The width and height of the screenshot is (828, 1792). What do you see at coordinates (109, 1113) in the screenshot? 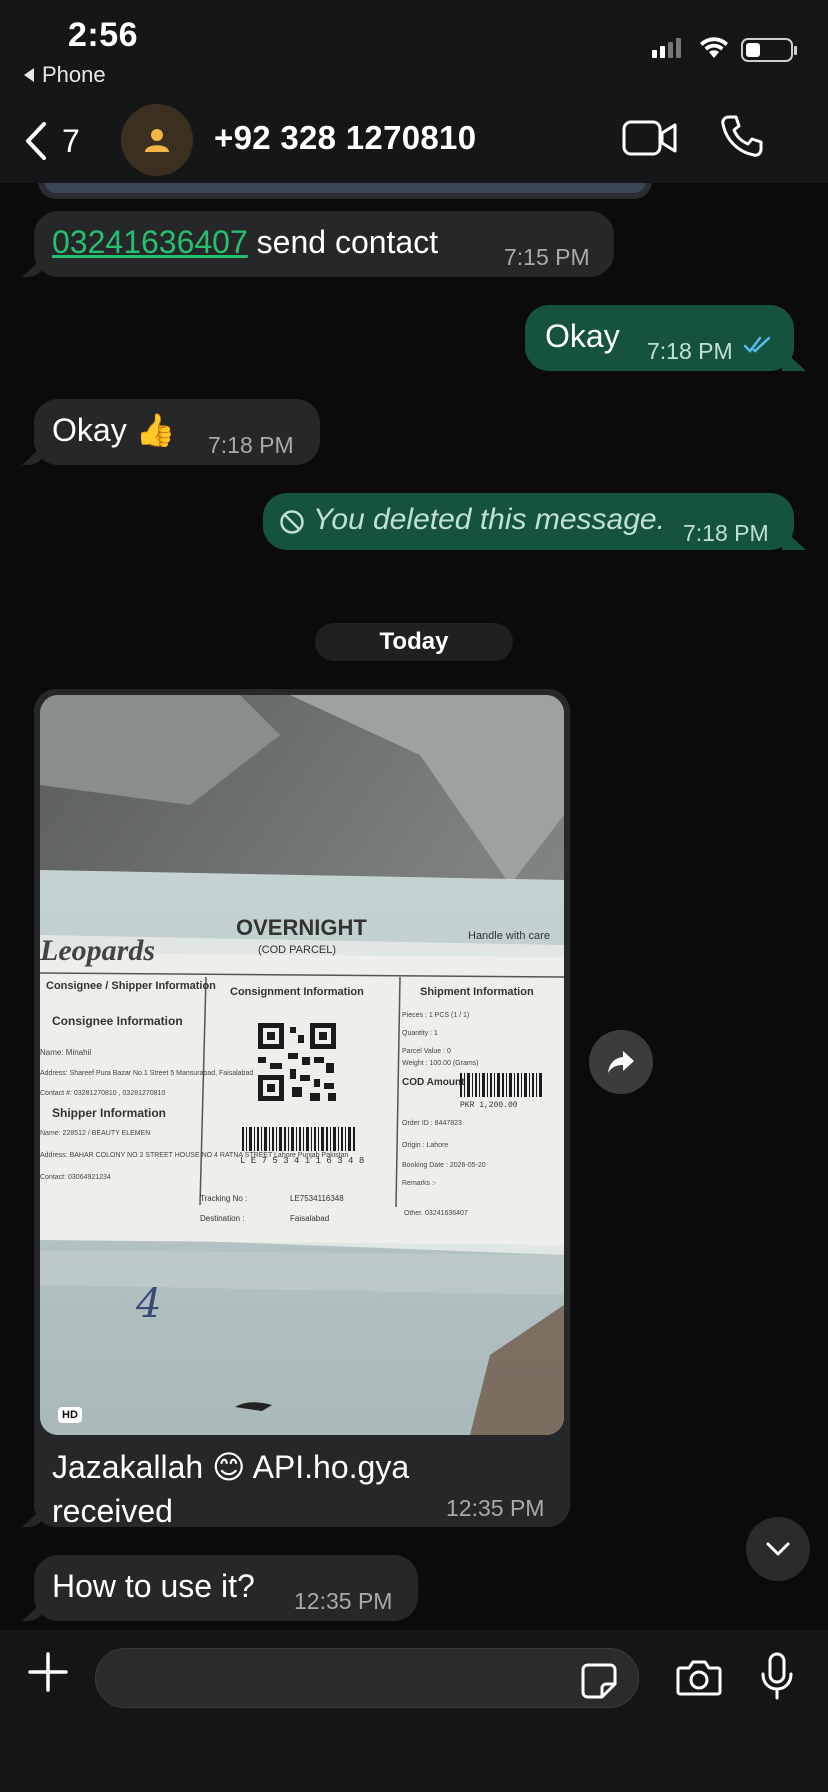
I see `svg-text: Shipper Information` at bounding box center [109, 1113].